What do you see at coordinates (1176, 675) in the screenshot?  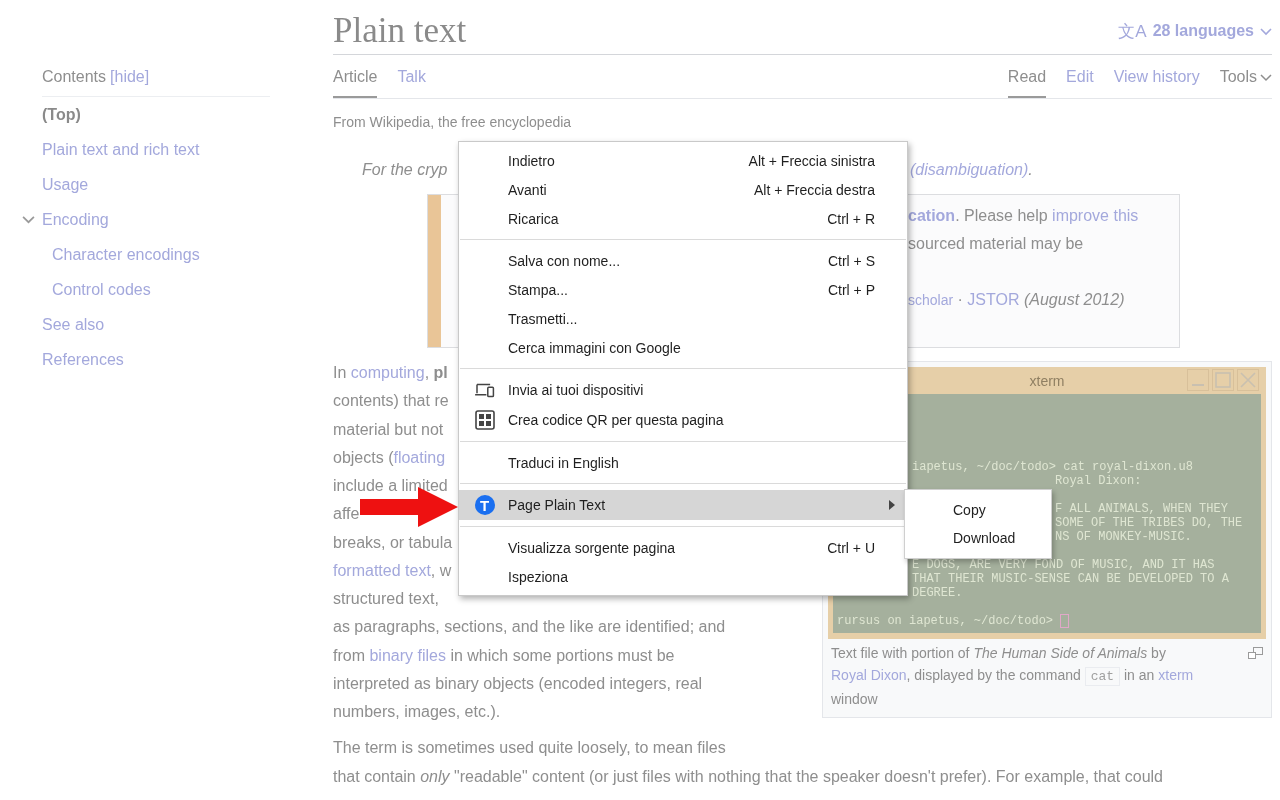 I see `caption-link: xterm` at bounding box center [1176, 675].